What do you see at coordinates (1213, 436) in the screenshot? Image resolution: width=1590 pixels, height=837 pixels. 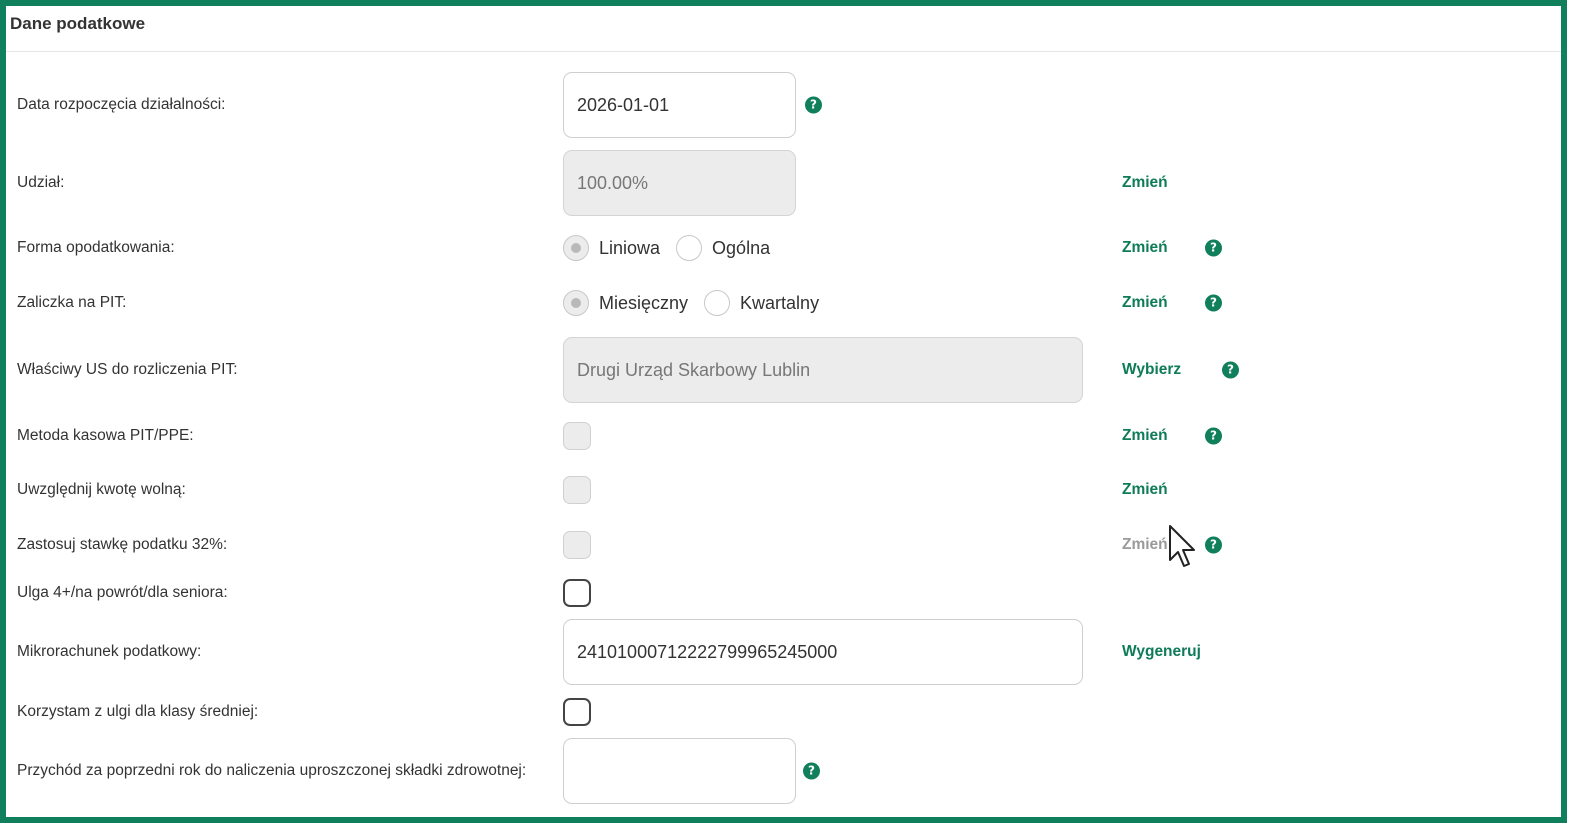 I see `cash-method-help-icon: ?` at bounding box center [1213, 436].